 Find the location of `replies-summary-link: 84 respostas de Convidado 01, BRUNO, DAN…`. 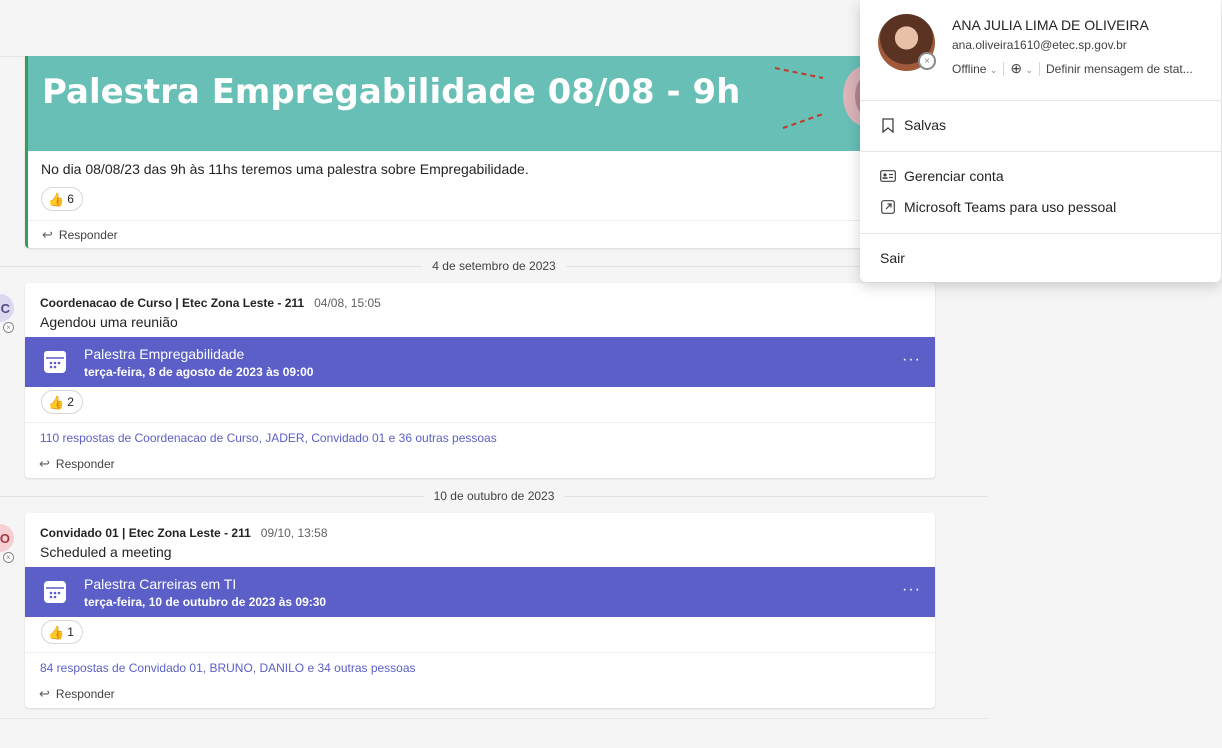

replies-summary-link: 84 respostas de Convidado 01, BRUNO, DAN… is located at coordinates (480, 667).